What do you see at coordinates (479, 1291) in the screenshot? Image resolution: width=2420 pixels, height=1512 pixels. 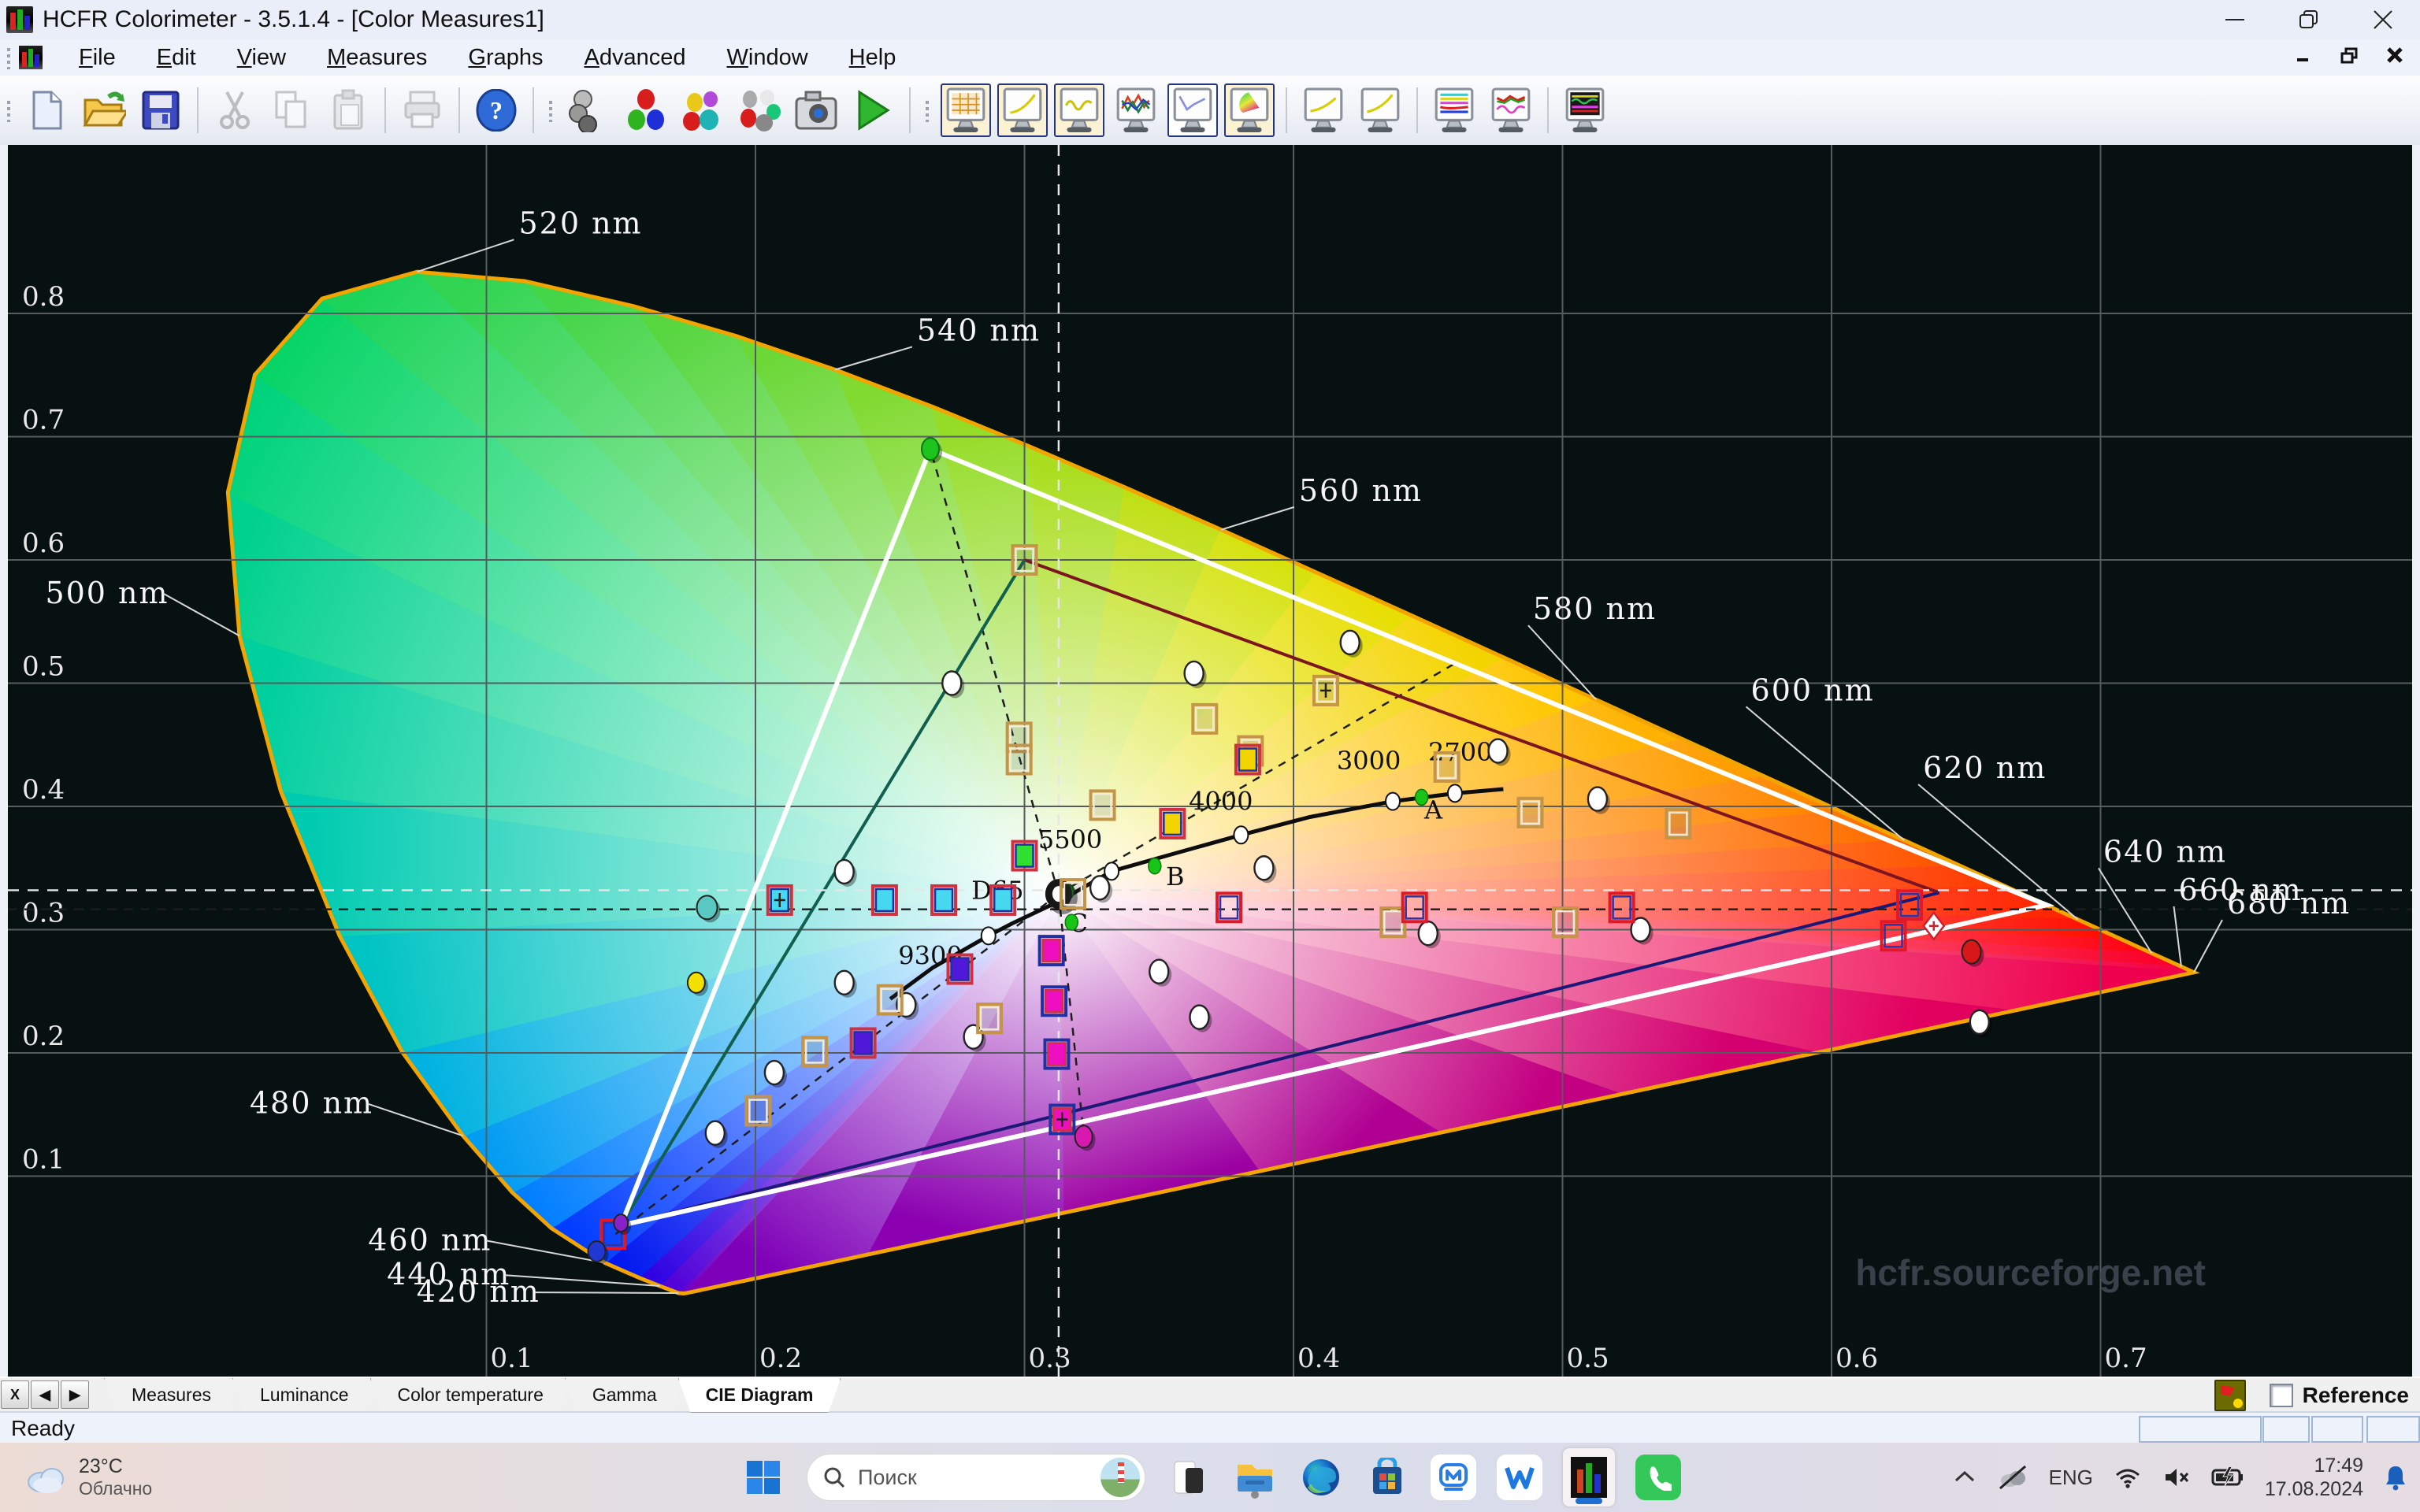 I see `svg-text: 420 nm` at bounding box center [479, 1291].